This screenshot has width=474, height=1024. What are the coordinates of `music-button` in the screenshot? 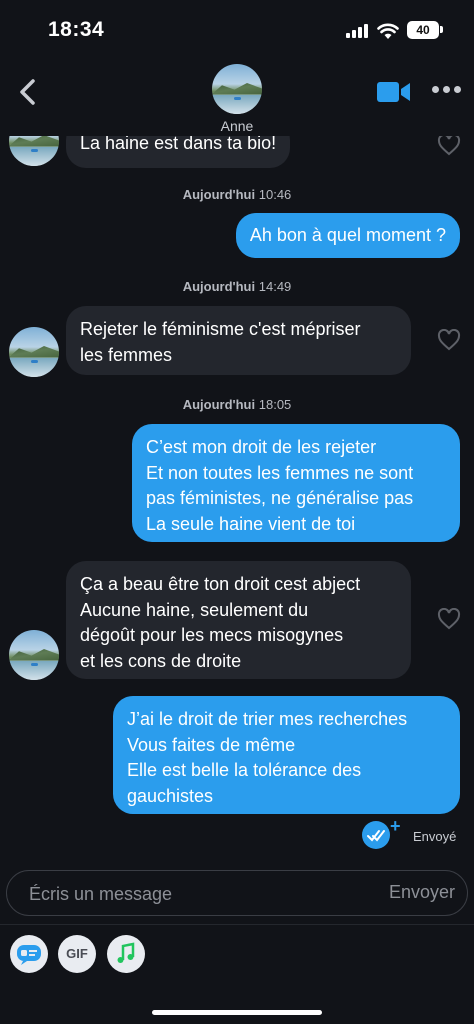 It's located at (126, 954).